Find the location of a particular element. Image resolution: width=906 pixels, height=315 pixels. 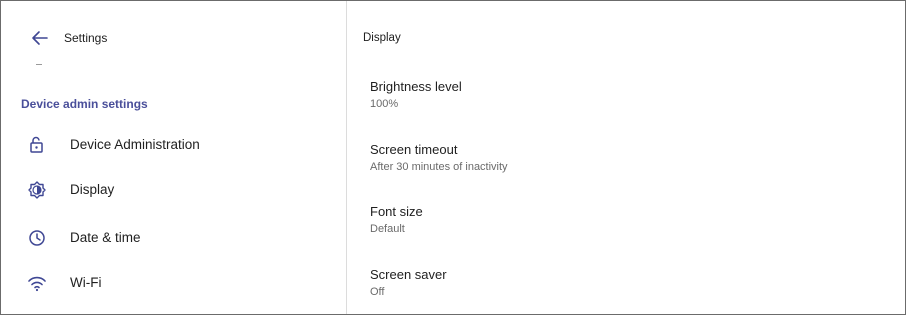

setting-title: Screen saver is located at coordinates (408, 274).